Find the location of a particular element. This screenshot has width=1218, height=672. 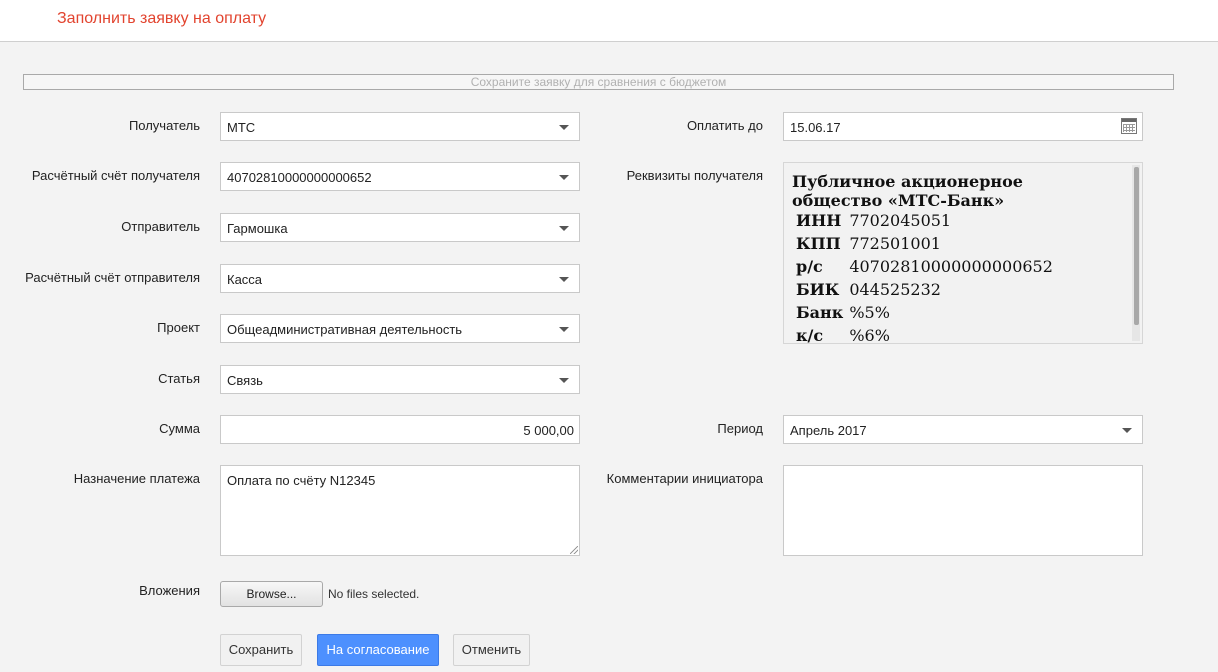

pay-until-input: 15.06.17 is located at coordinates (963, 126).